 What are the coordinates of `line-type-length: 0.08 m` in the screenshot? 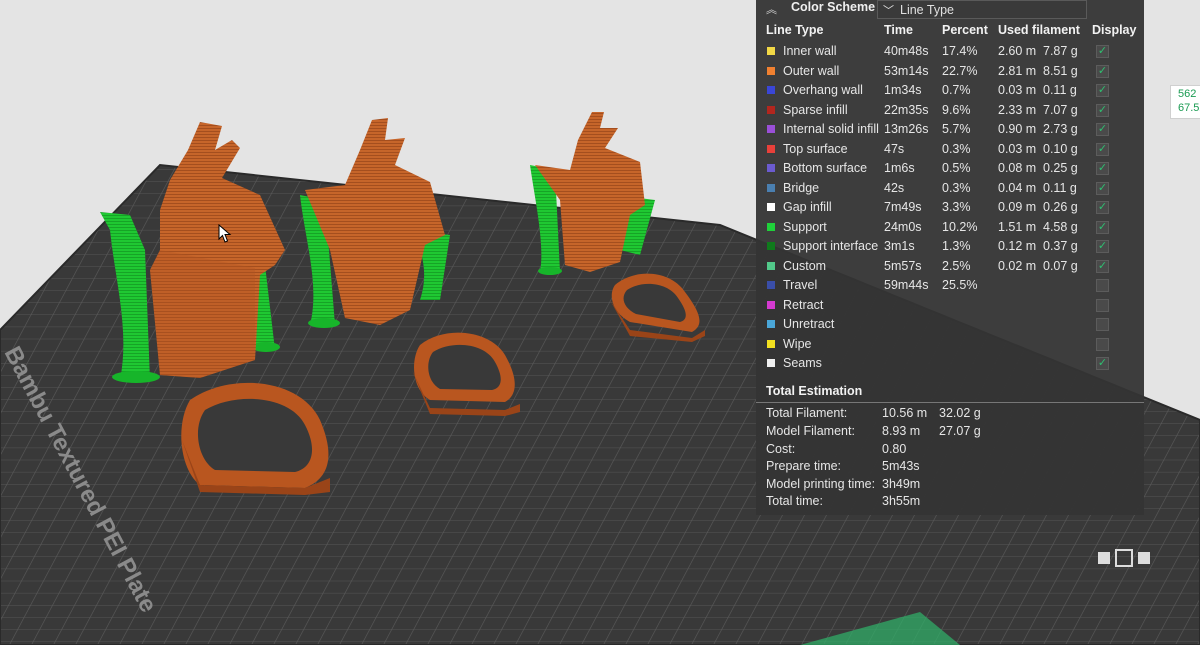 It's located at (1017, 168).